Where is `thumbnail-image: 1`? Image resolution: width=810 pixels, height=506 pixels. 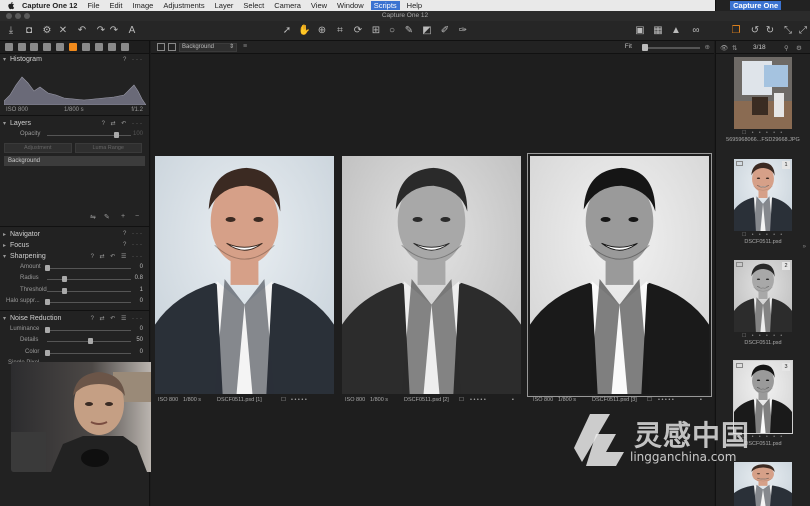 thumbnail-image: 1 is located at coordinates (763, 195).